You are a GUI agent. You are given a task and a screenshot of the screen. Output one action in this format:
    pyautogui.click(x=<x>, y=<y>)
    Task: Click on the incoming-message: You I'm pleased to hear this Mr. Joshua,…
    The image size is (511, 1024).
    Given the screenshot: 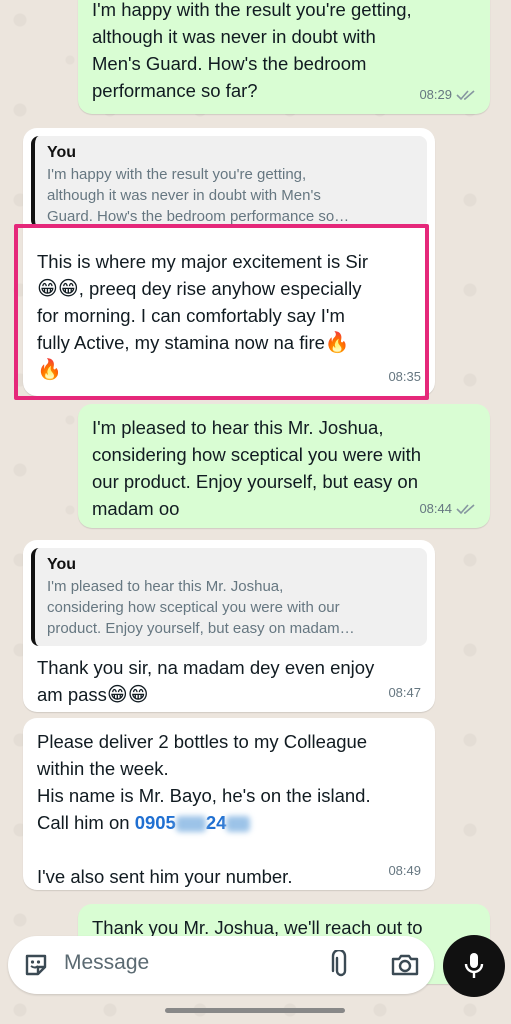 What is the action you would take?
    pyautogui.click(x=229, y=626)
    